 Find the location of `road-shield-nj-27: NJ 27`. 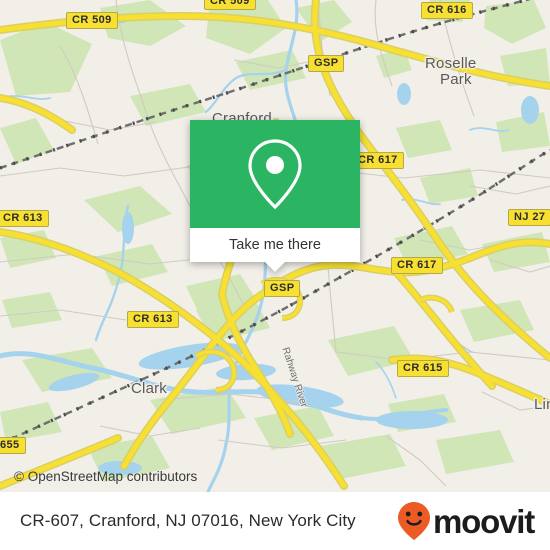

road-shield-nj-27: NJ 27 is located at coordinates (529, 217).